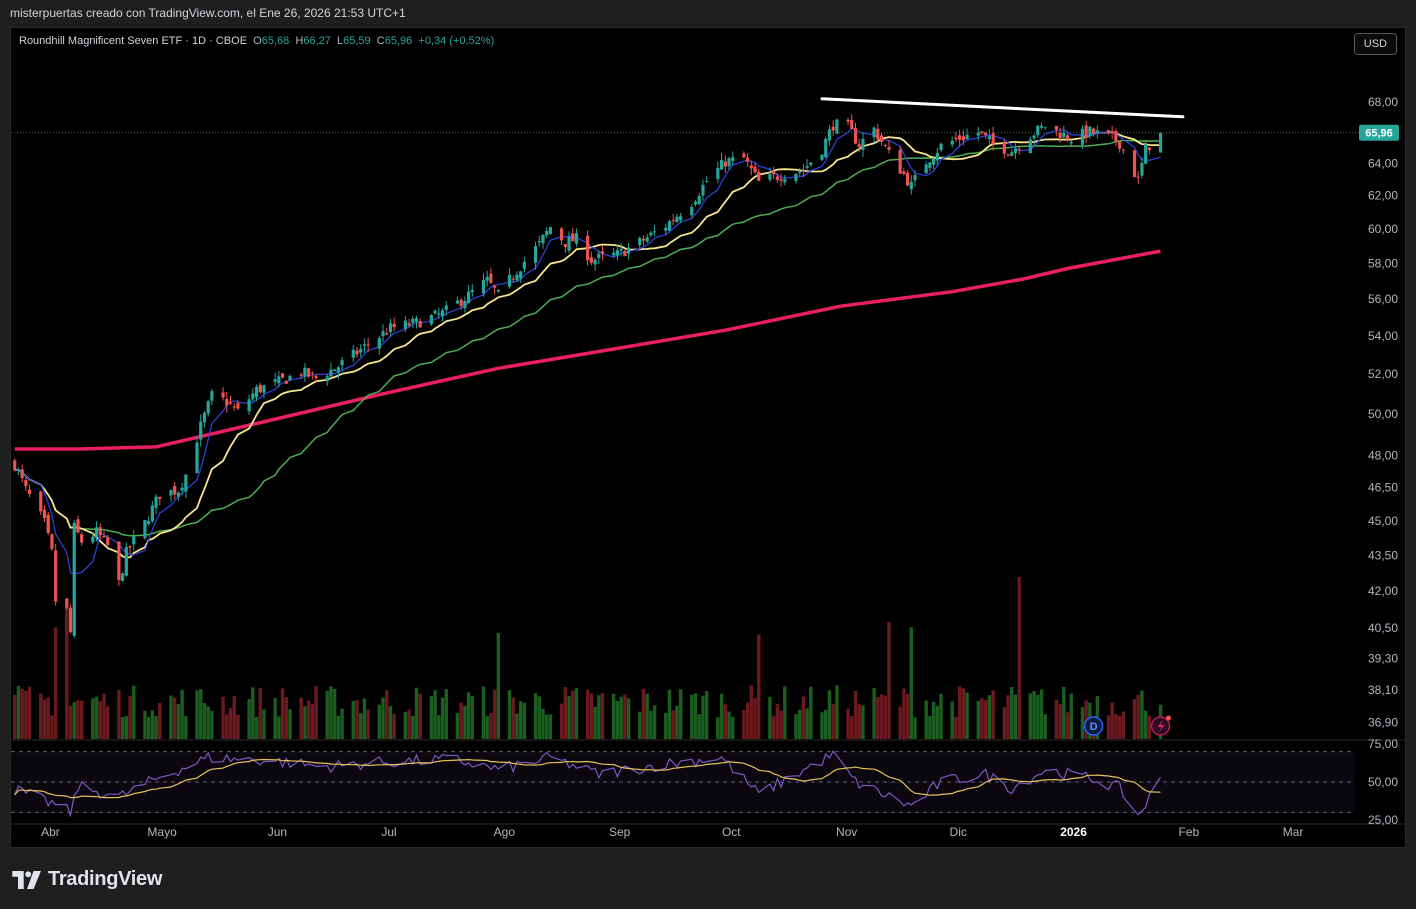  What do you see at coordinates (1383, 521) in the screenshot?
I see `price-axis-label: 45,00` at bounding box center [1383, 521].